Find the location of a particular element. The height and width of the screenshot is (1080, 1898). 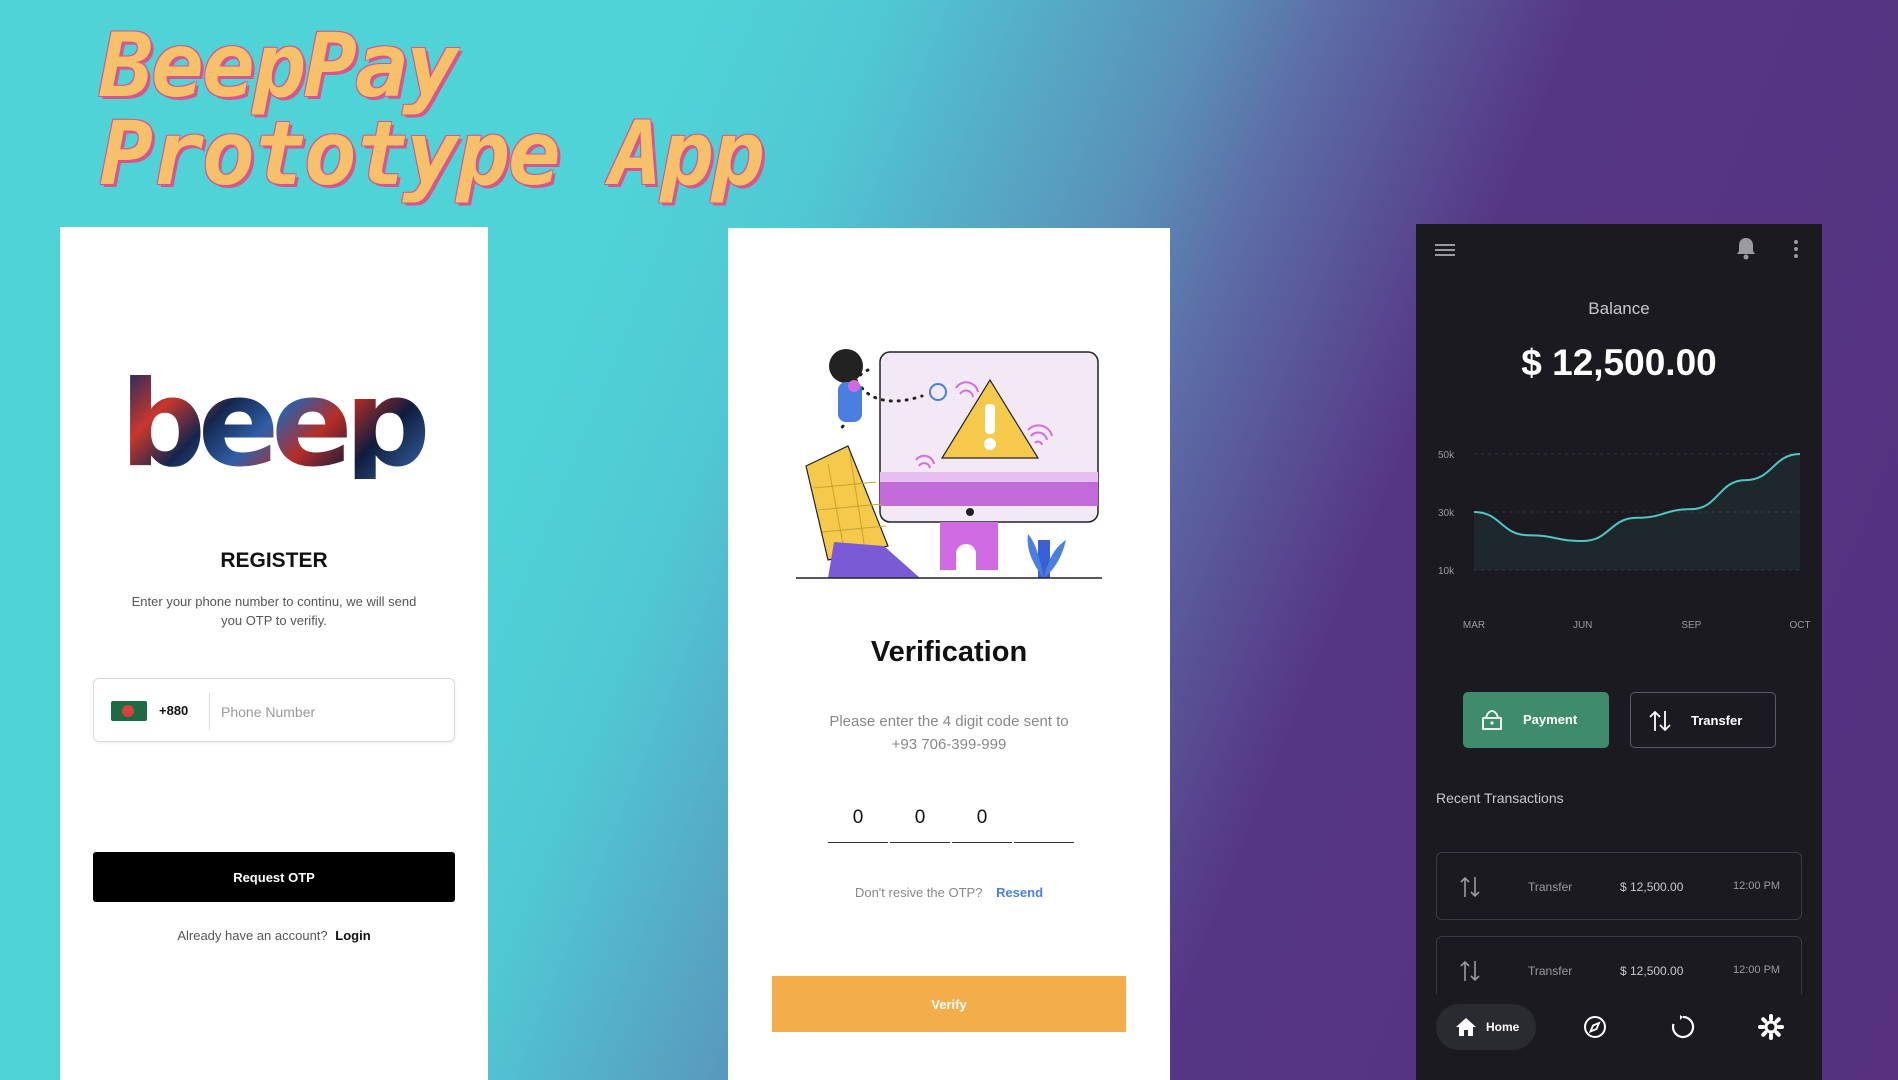

phone-number-input is located at coordinates (331, 712).